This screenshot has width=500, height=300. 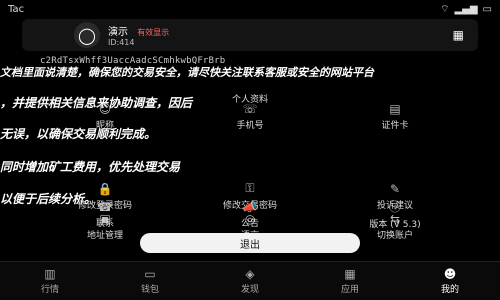 I want to click on signal-icon: ▂▄▆, so click(x=466, y=9).